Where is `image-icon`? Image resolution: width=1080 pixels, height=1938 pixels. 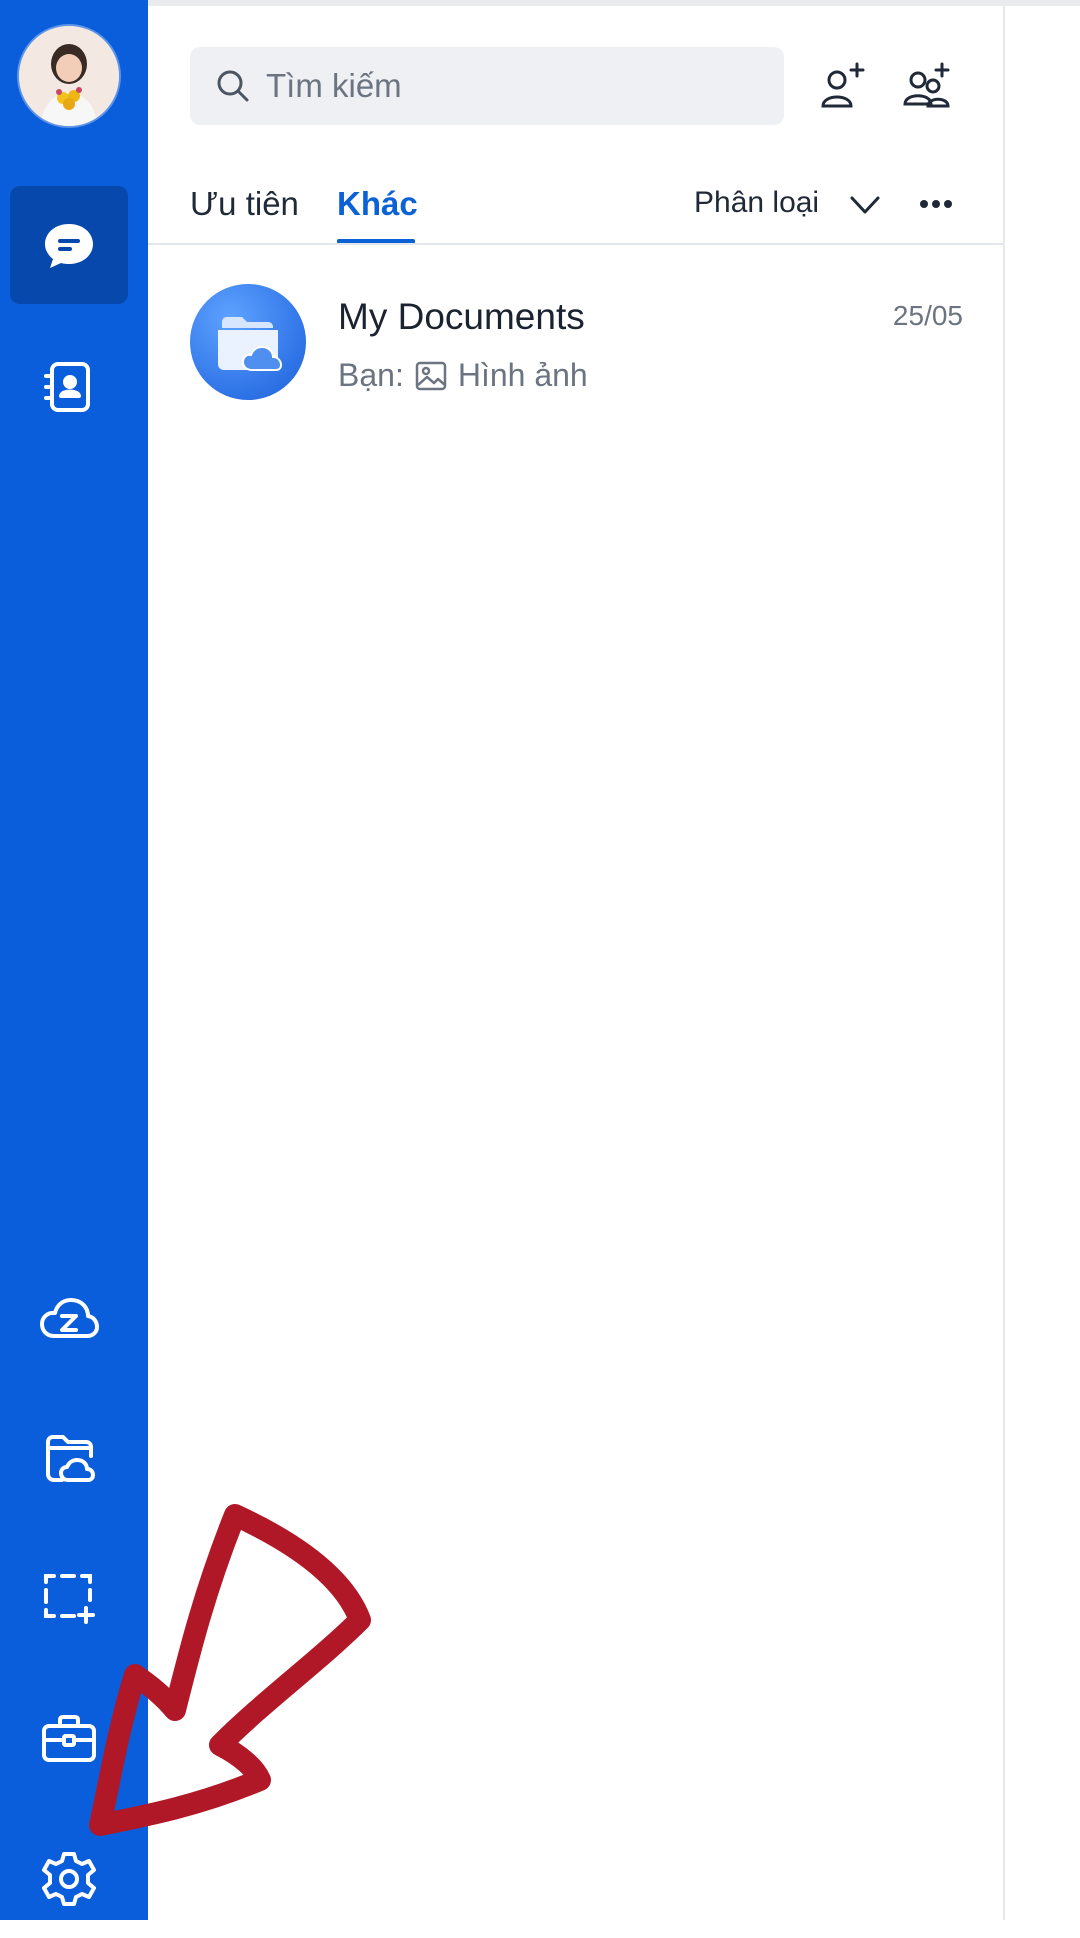 image-icon is located at coordinates (431, 375).